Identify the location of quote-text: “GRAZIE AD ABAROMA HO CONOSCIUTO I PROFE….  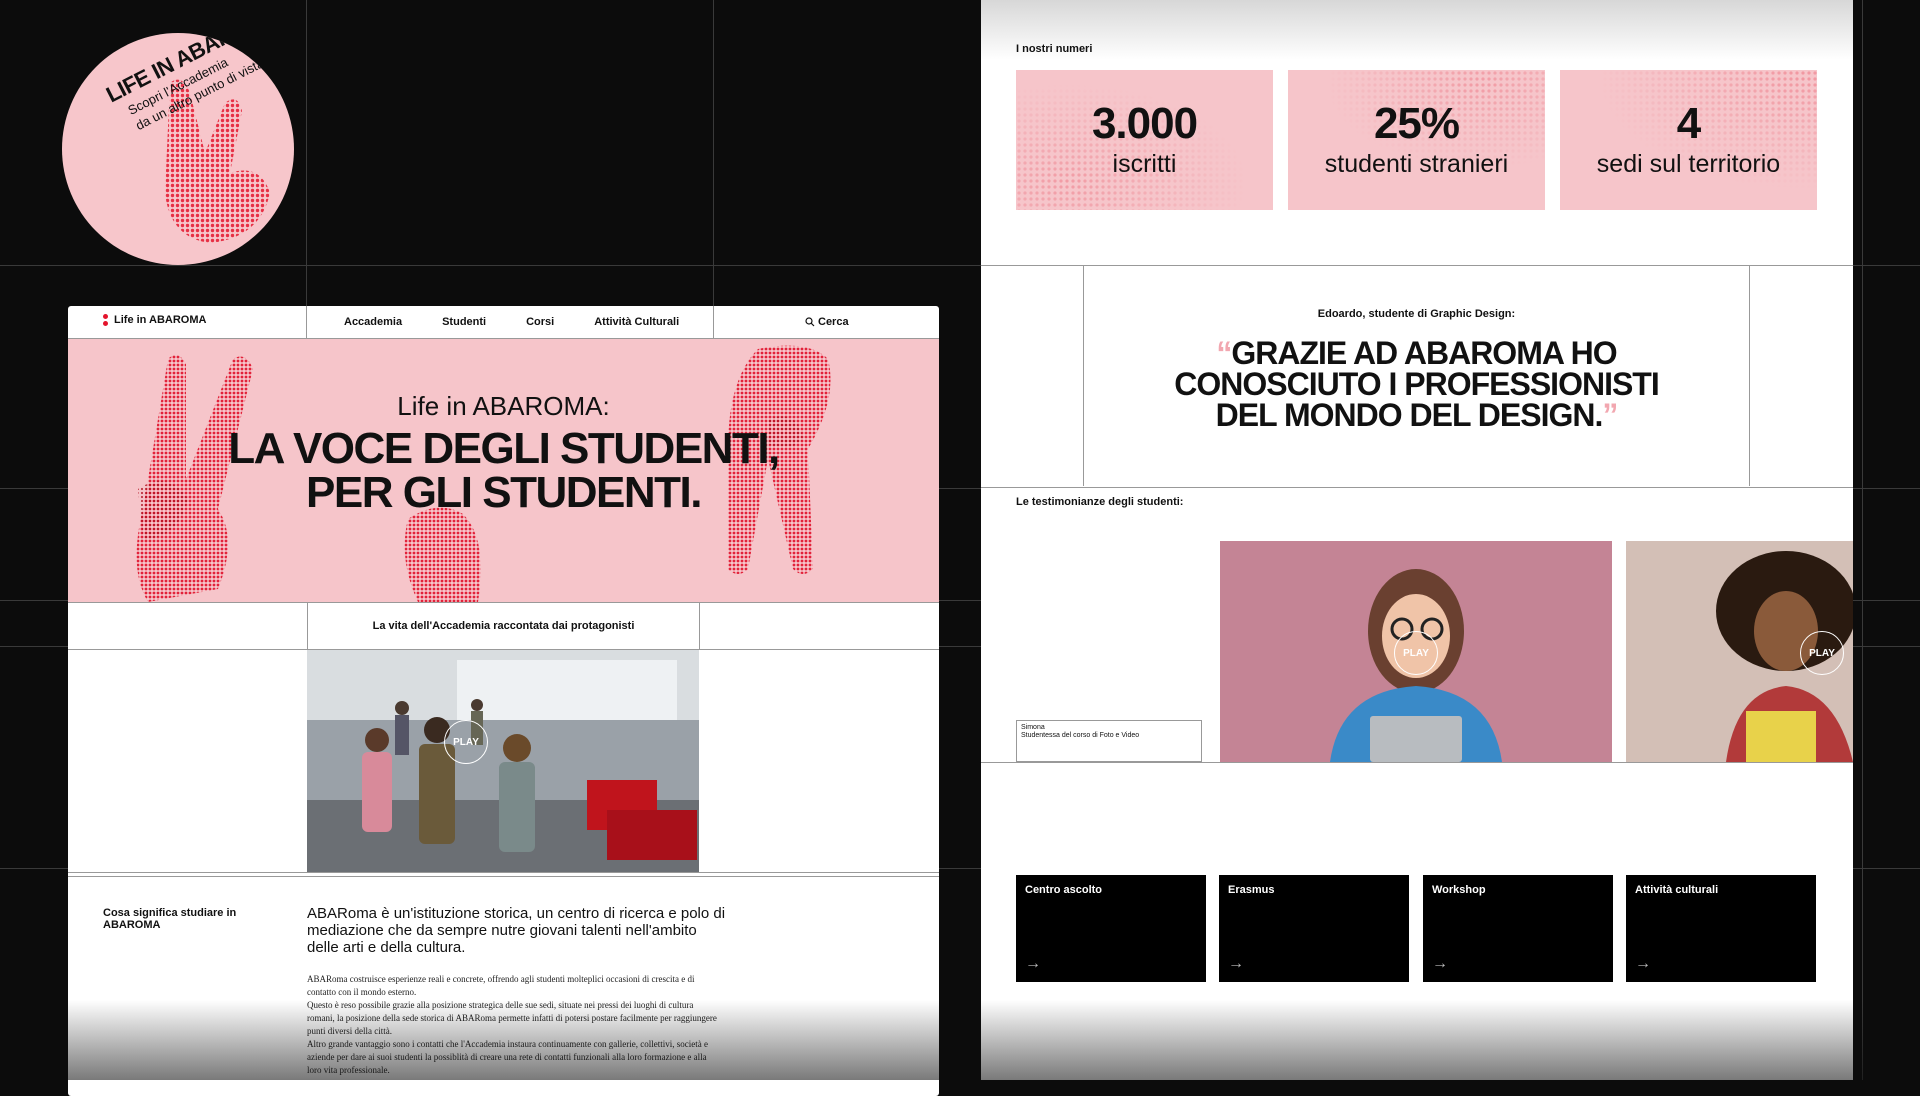
(1416, 385).